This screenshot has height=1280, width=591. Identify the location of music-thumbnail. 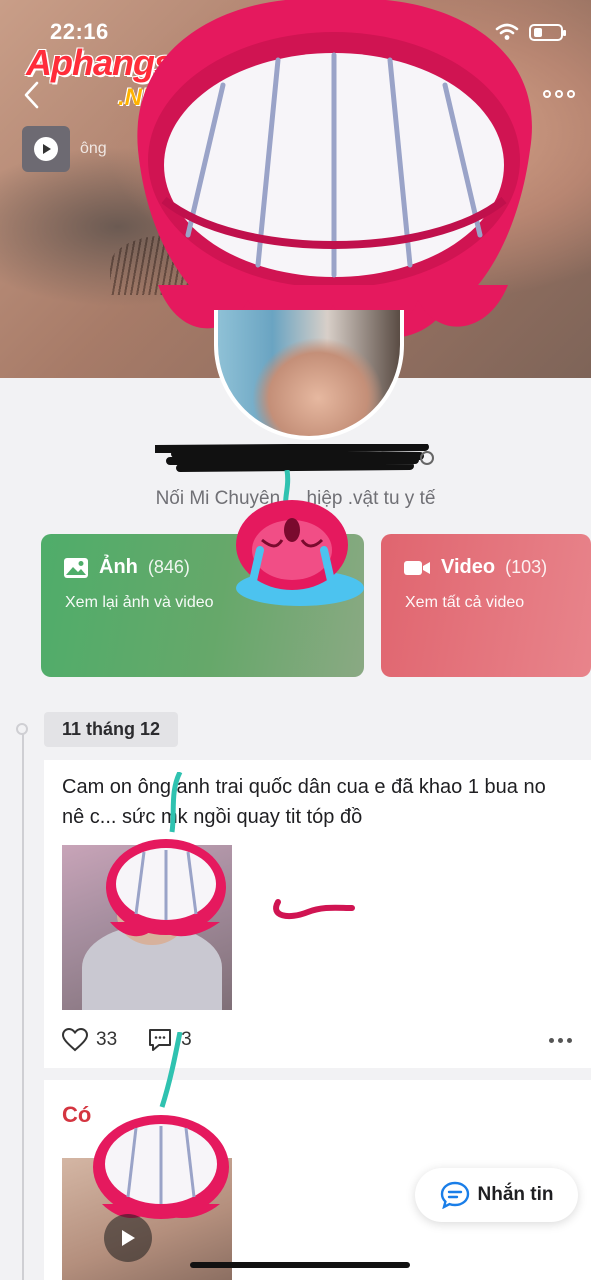
(46, 149).